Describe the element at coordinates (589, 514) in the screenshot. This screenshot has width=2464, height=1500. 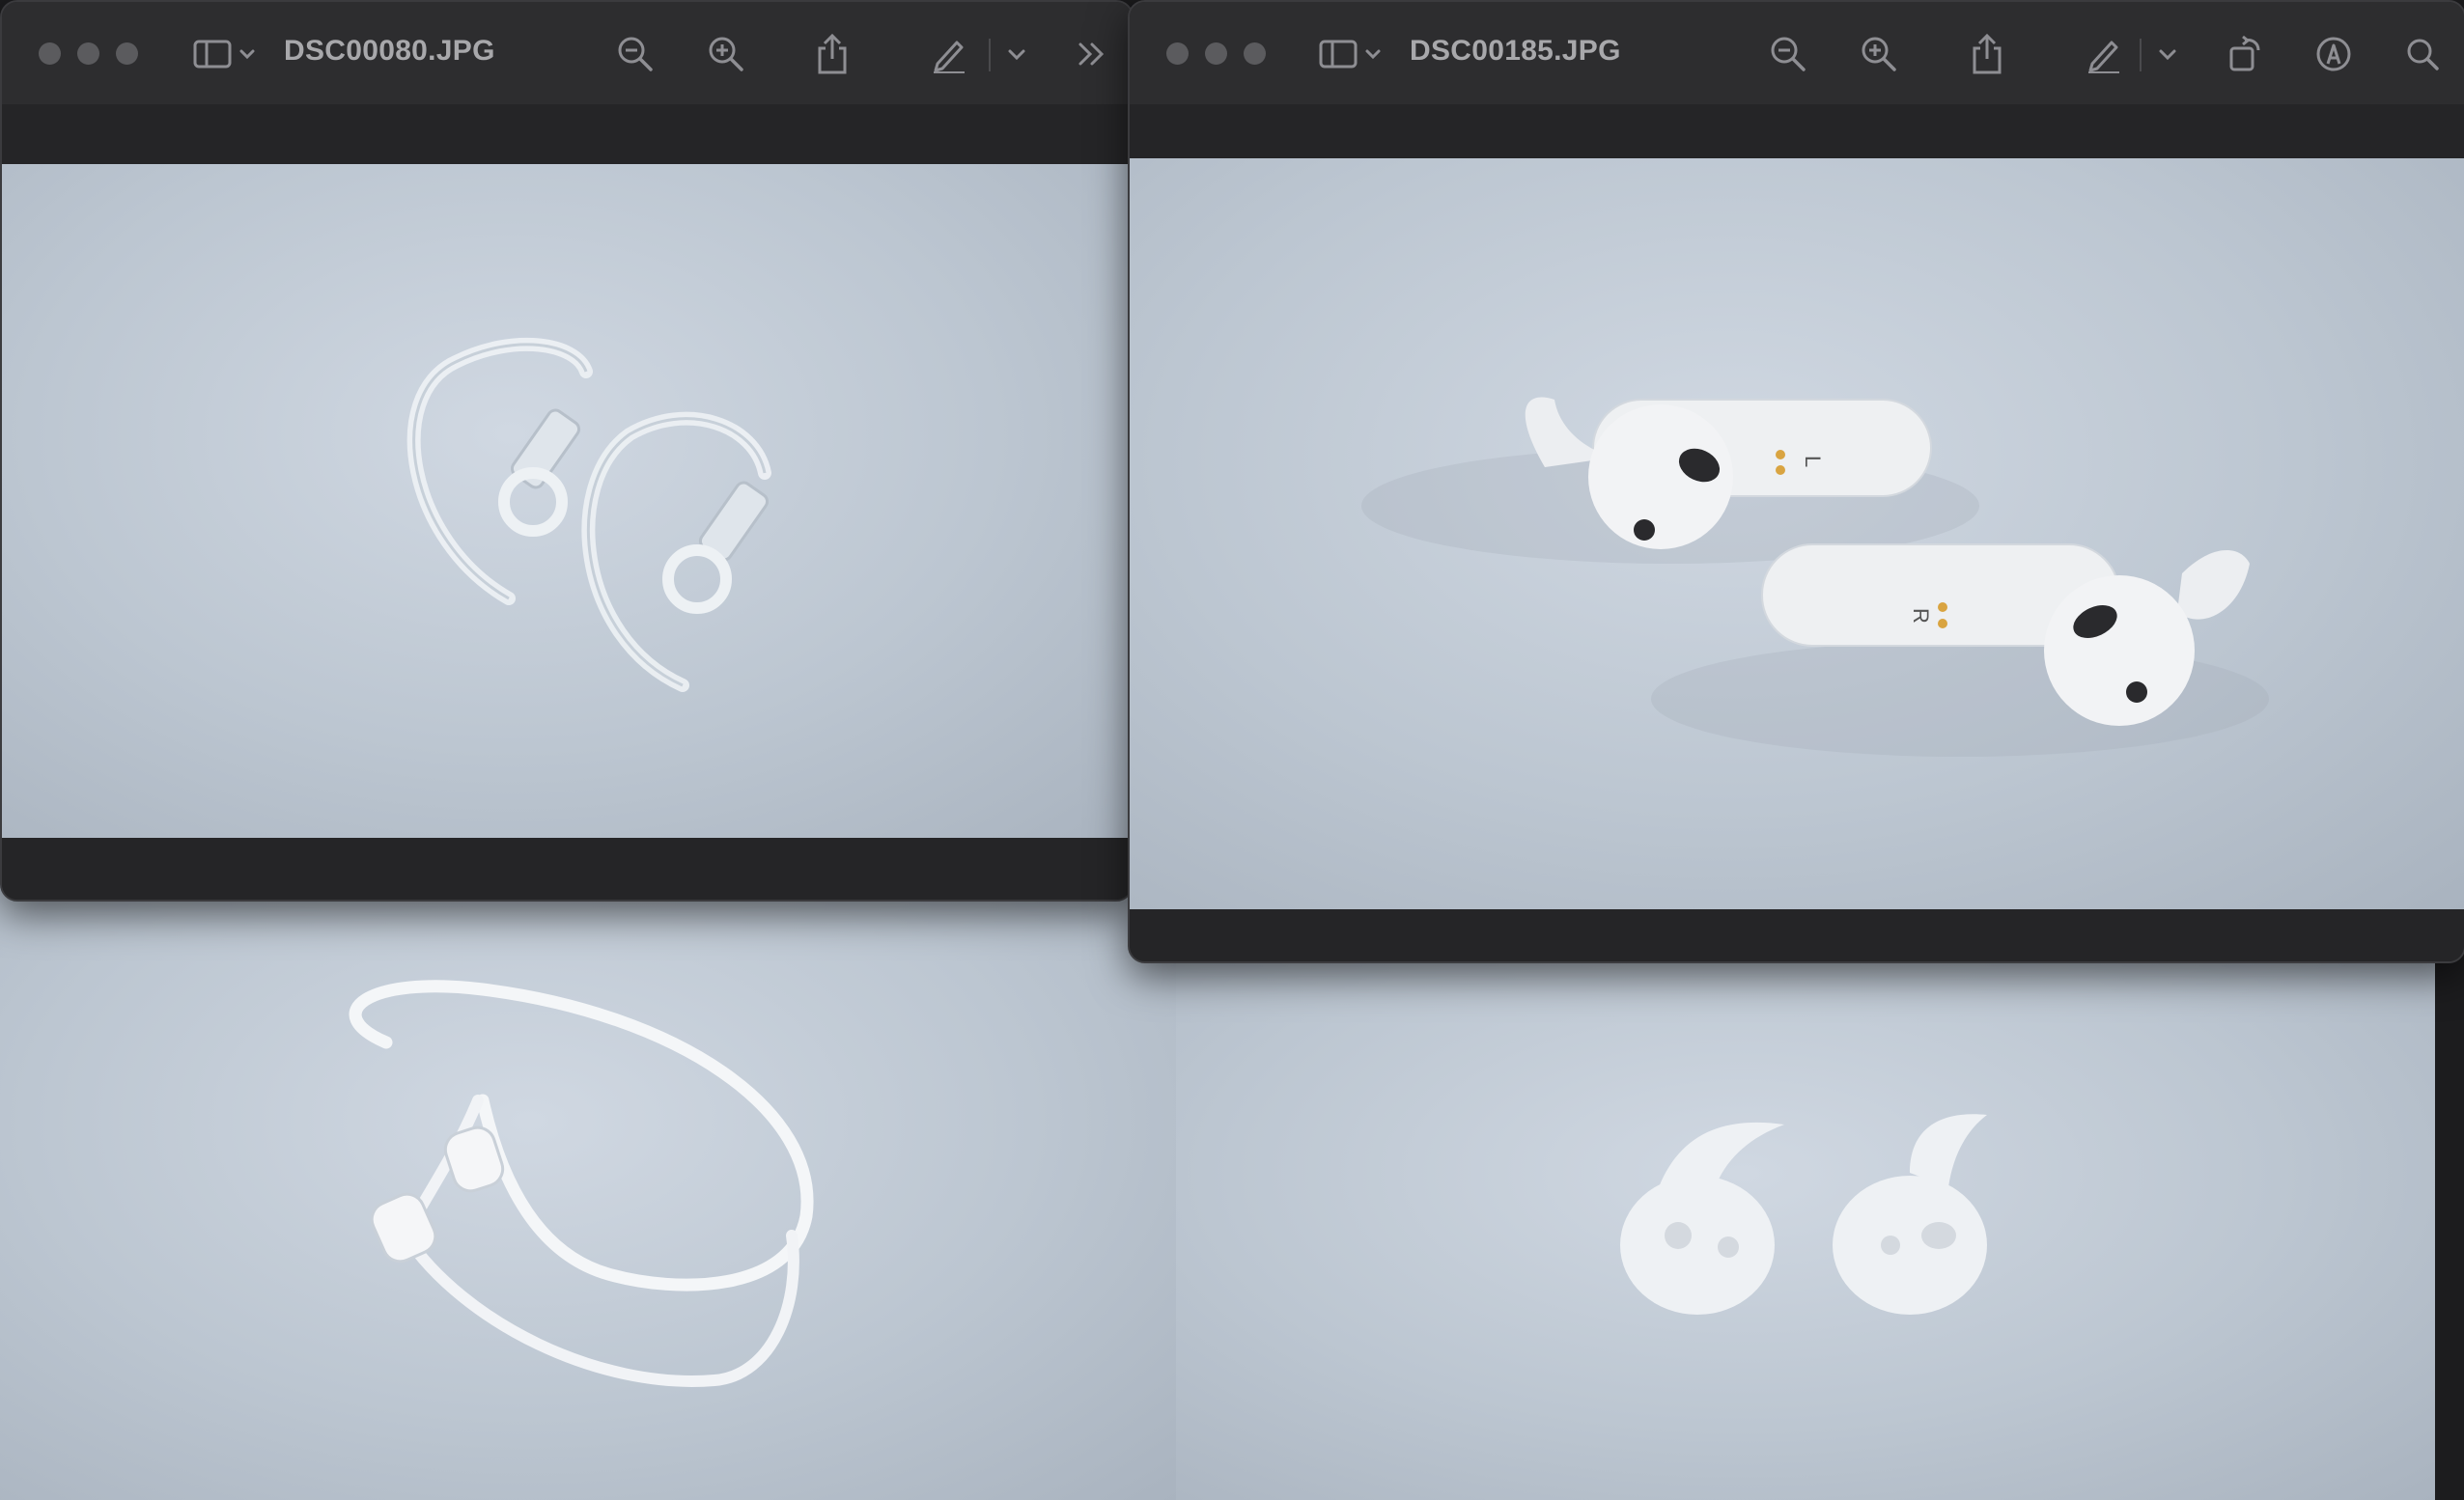
I see `ear-hooks-illustration` at that location.